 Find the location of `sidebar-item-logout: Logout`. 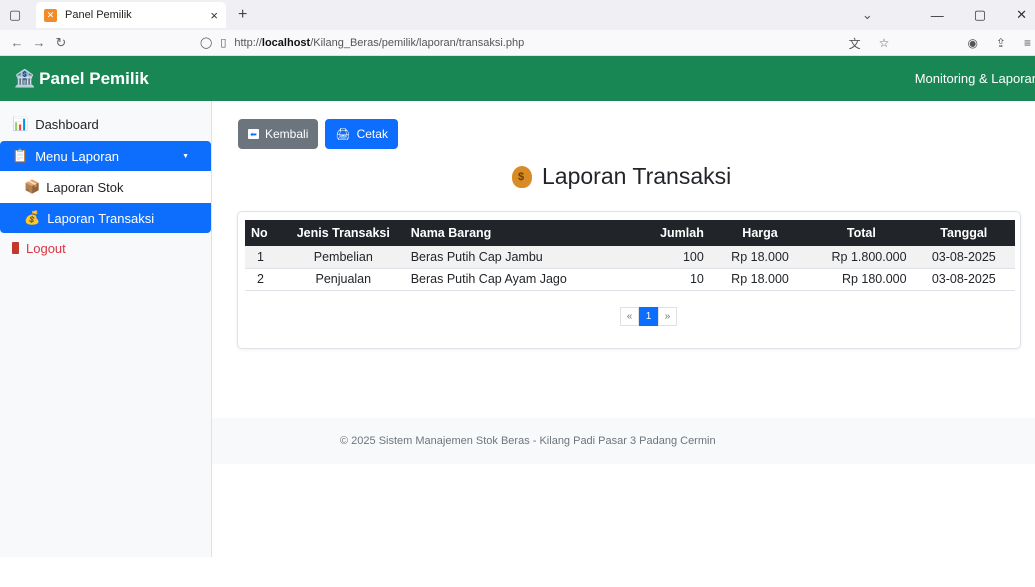

sidebar-item-logout: Logout is located at coordinates (105, 248).